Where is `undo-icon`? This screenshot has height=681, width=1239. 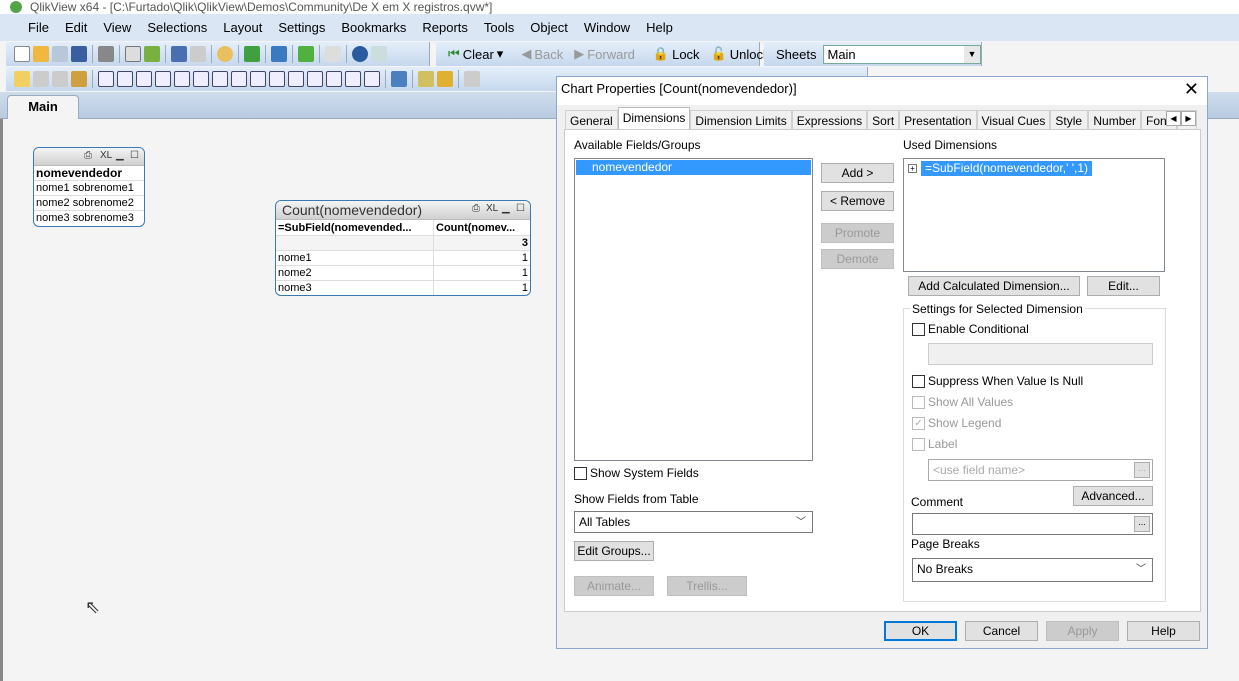 undo-icon is located at coordinates (179, 54).